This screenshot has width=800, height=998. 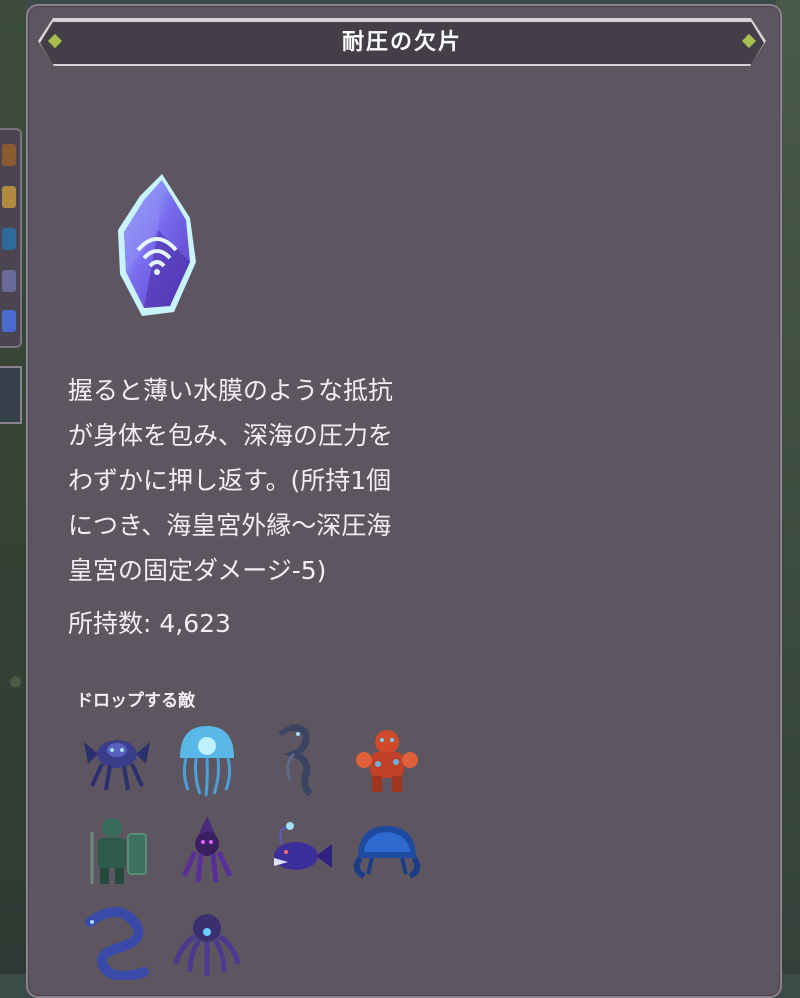 I want to click on pressure-shard-crystal-icon, so click(x=157, y=245).